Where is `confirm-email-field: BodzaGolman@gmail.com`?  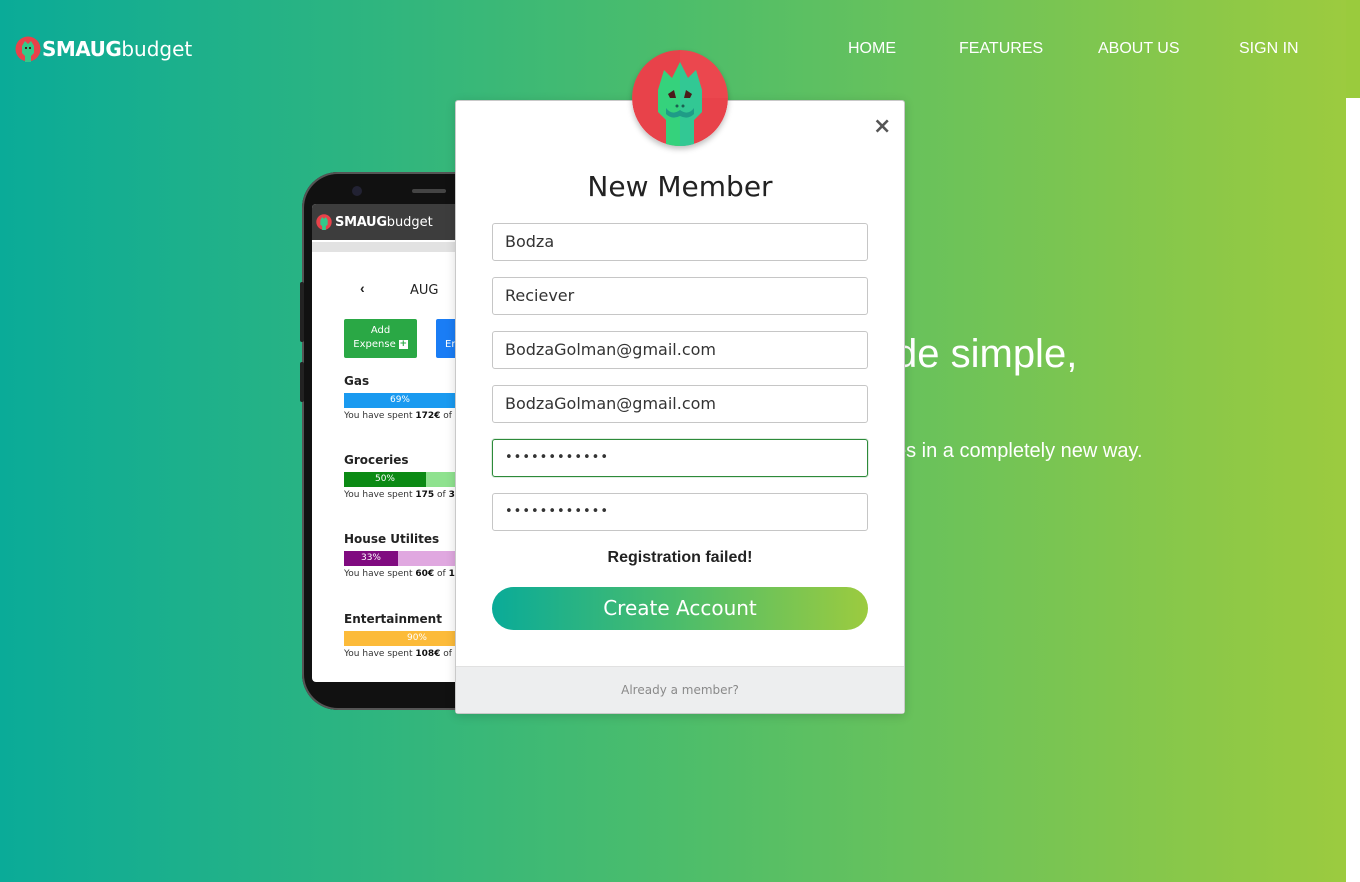
confirm-email-field: BodzaGolman@gmail.com is located at coordinates (680, 404).